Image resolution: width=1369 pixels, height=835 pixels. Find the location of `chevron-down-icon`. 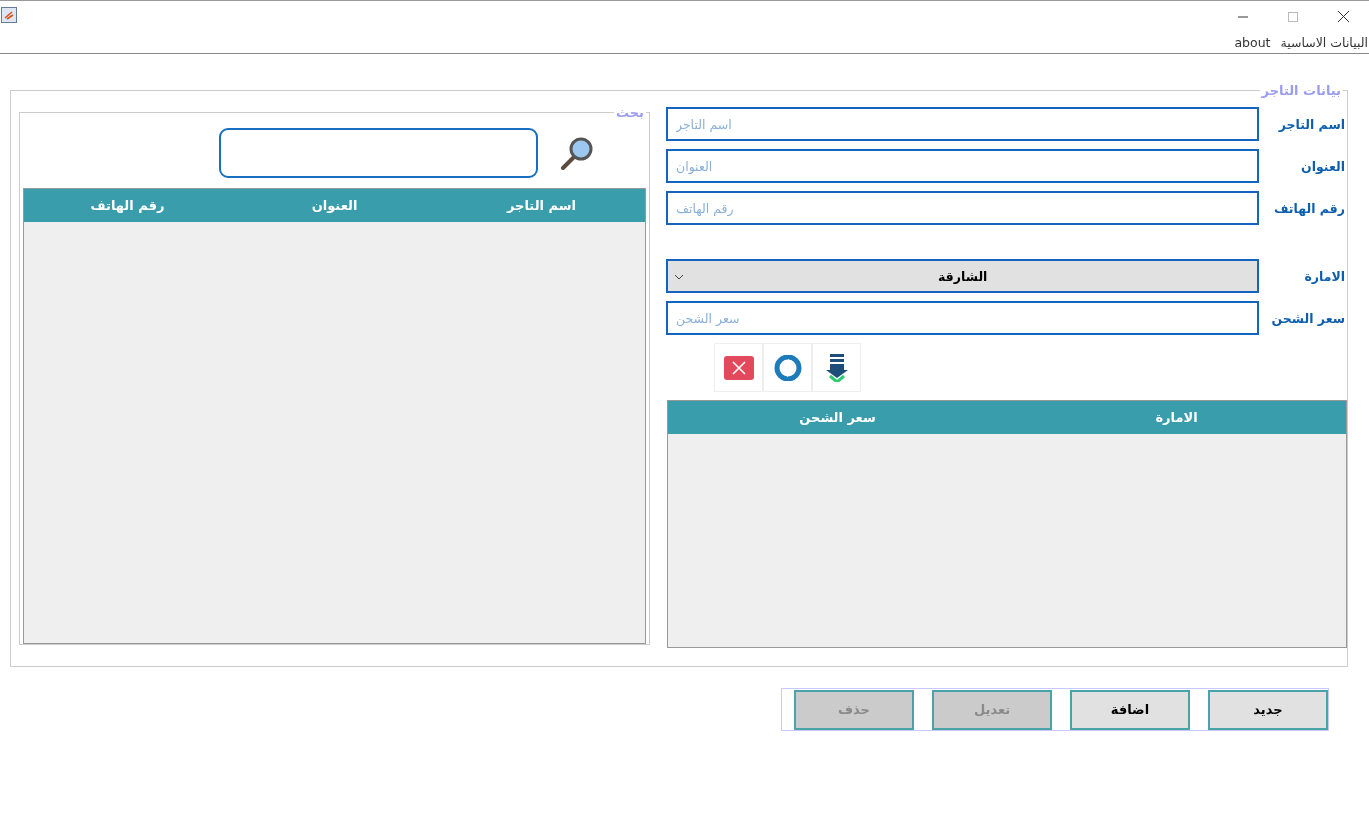

chevron-down-icon is located at coordinates (679, 277).